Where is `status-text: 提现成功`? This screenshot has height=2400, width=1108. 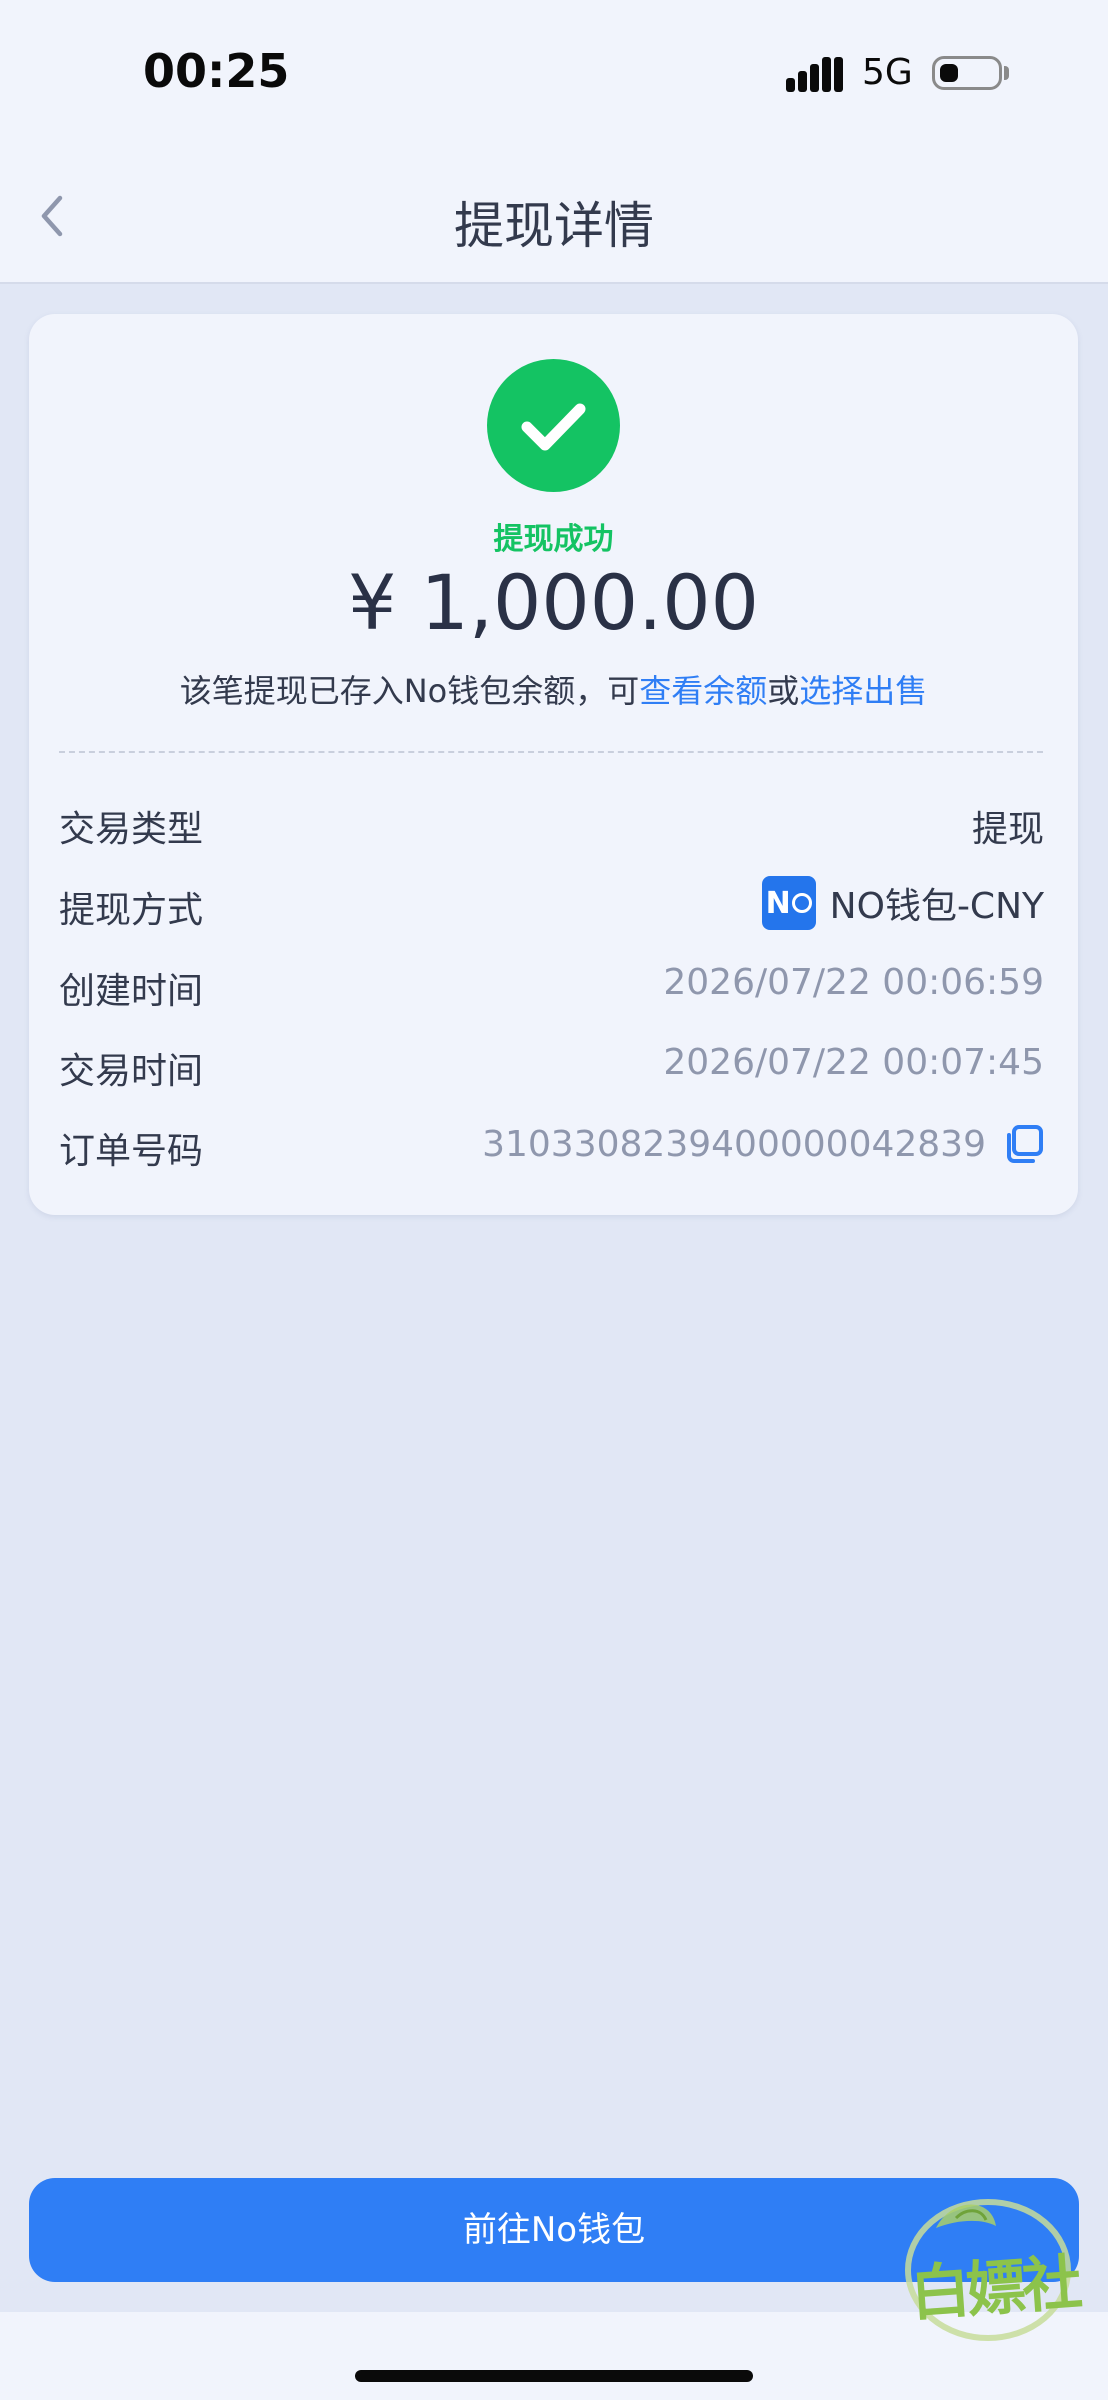 status-text: 提现成功 is located at coordinates (553, 539).